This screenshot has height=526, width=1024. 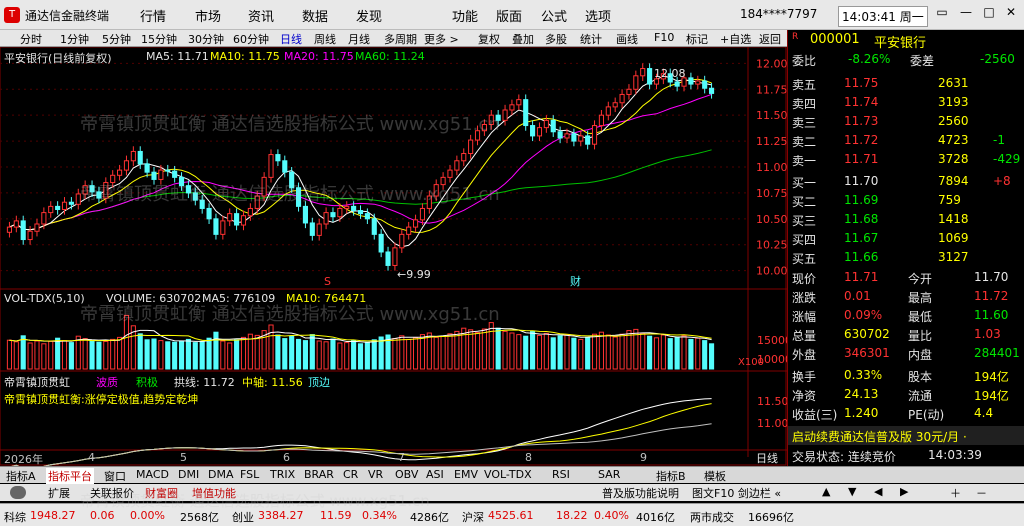 I want to click on tab-indicator-a: 指标A, so click(x=21, y=476).